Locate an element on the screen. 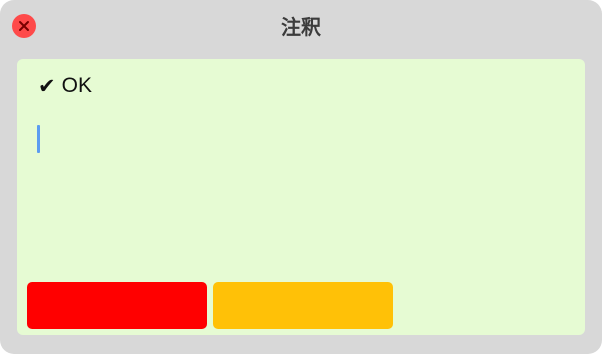 This screenshot has height=354, width=602. text-caret is located at coordinates (38, 139).